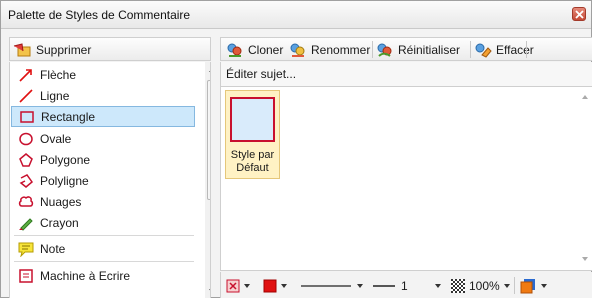 The height and width of the screenshot is (298, 592). I want to click on rename-button: Renommer, so click(329, 49).